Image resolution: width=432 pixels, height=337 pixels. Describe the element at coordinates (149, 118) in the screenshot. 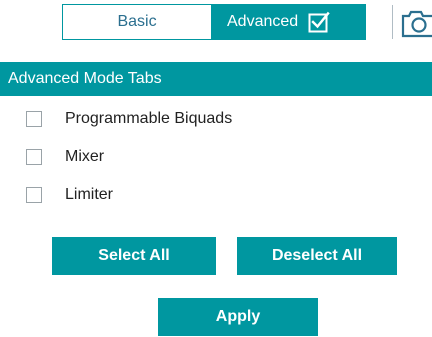

I see `option-label: Programmable Biquads` at that location.